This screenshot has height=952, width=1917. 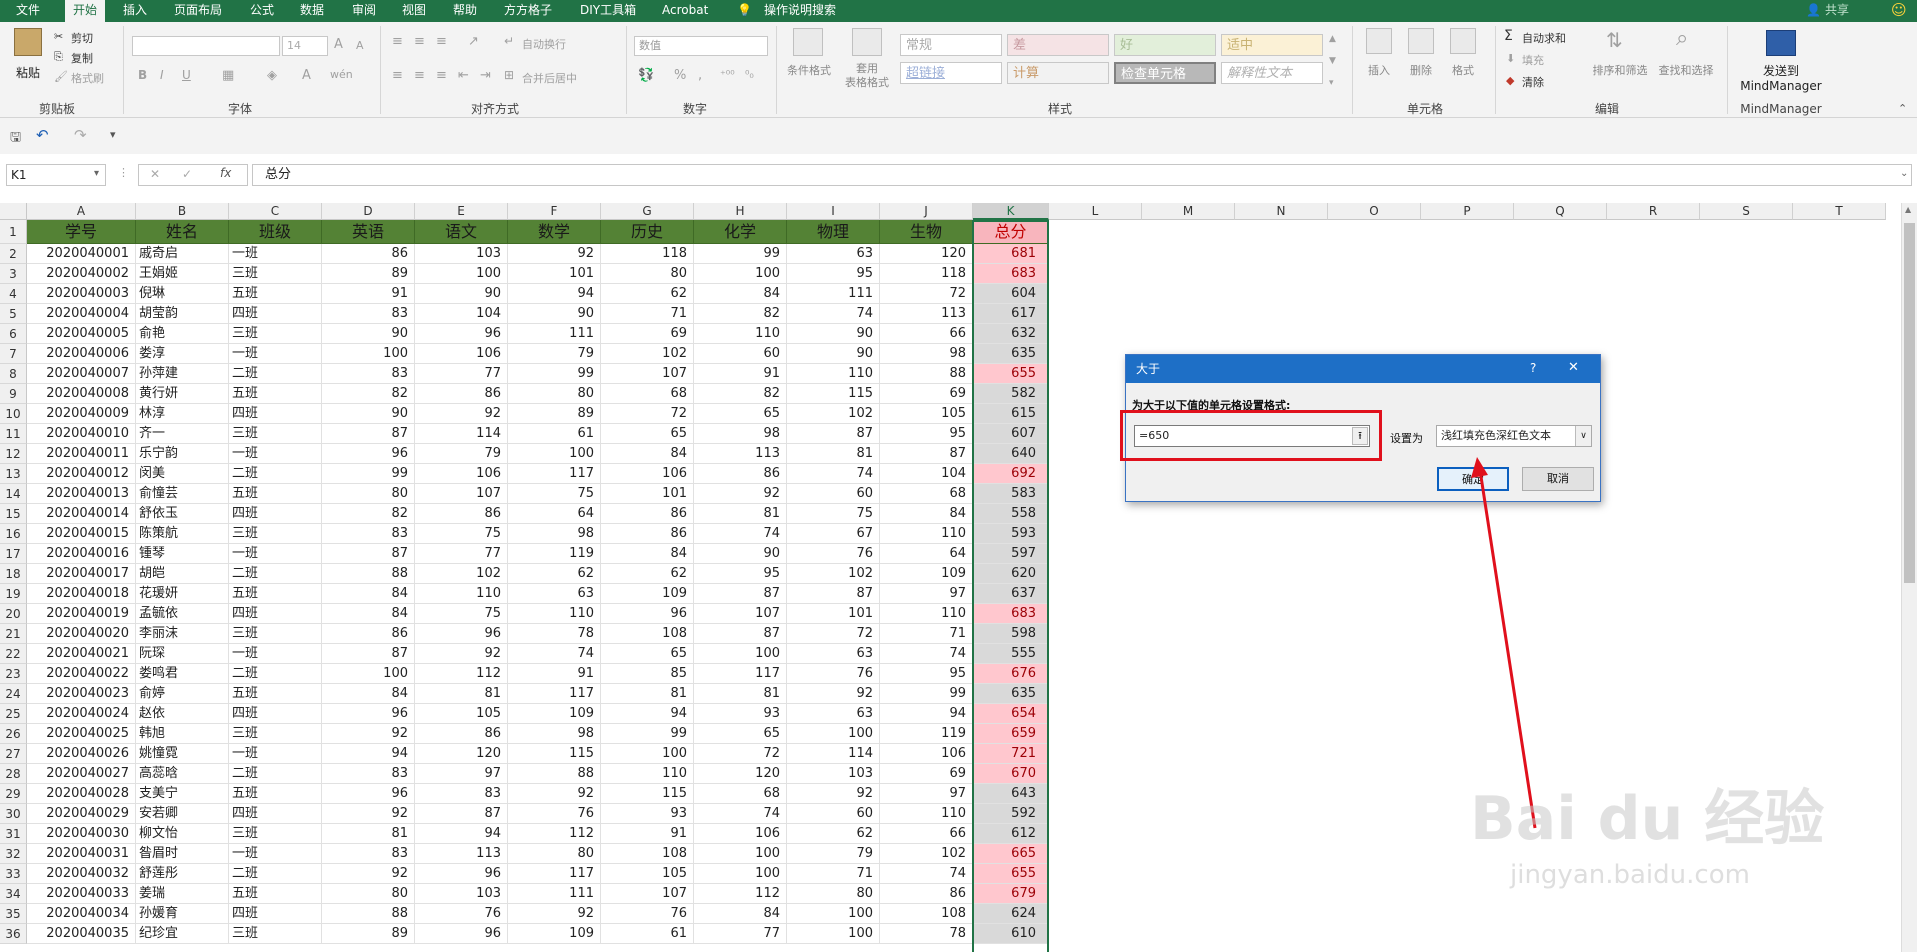 What do you see at coordinates (1647, 819) in the screenshot?
I see `baidu-watermark: Bai du 经验` at bounding box center [1647, 819].